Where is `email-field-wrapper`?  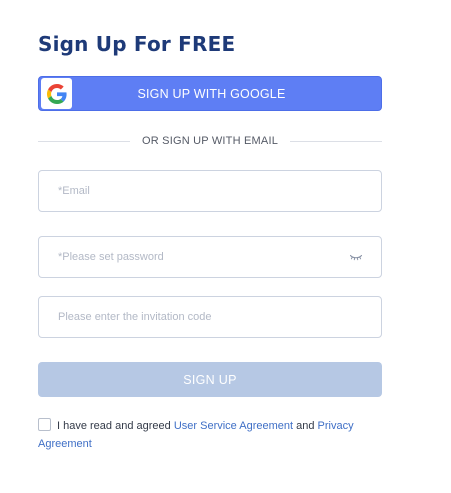
email-field-wrapper is located at coordinates (210, 191).